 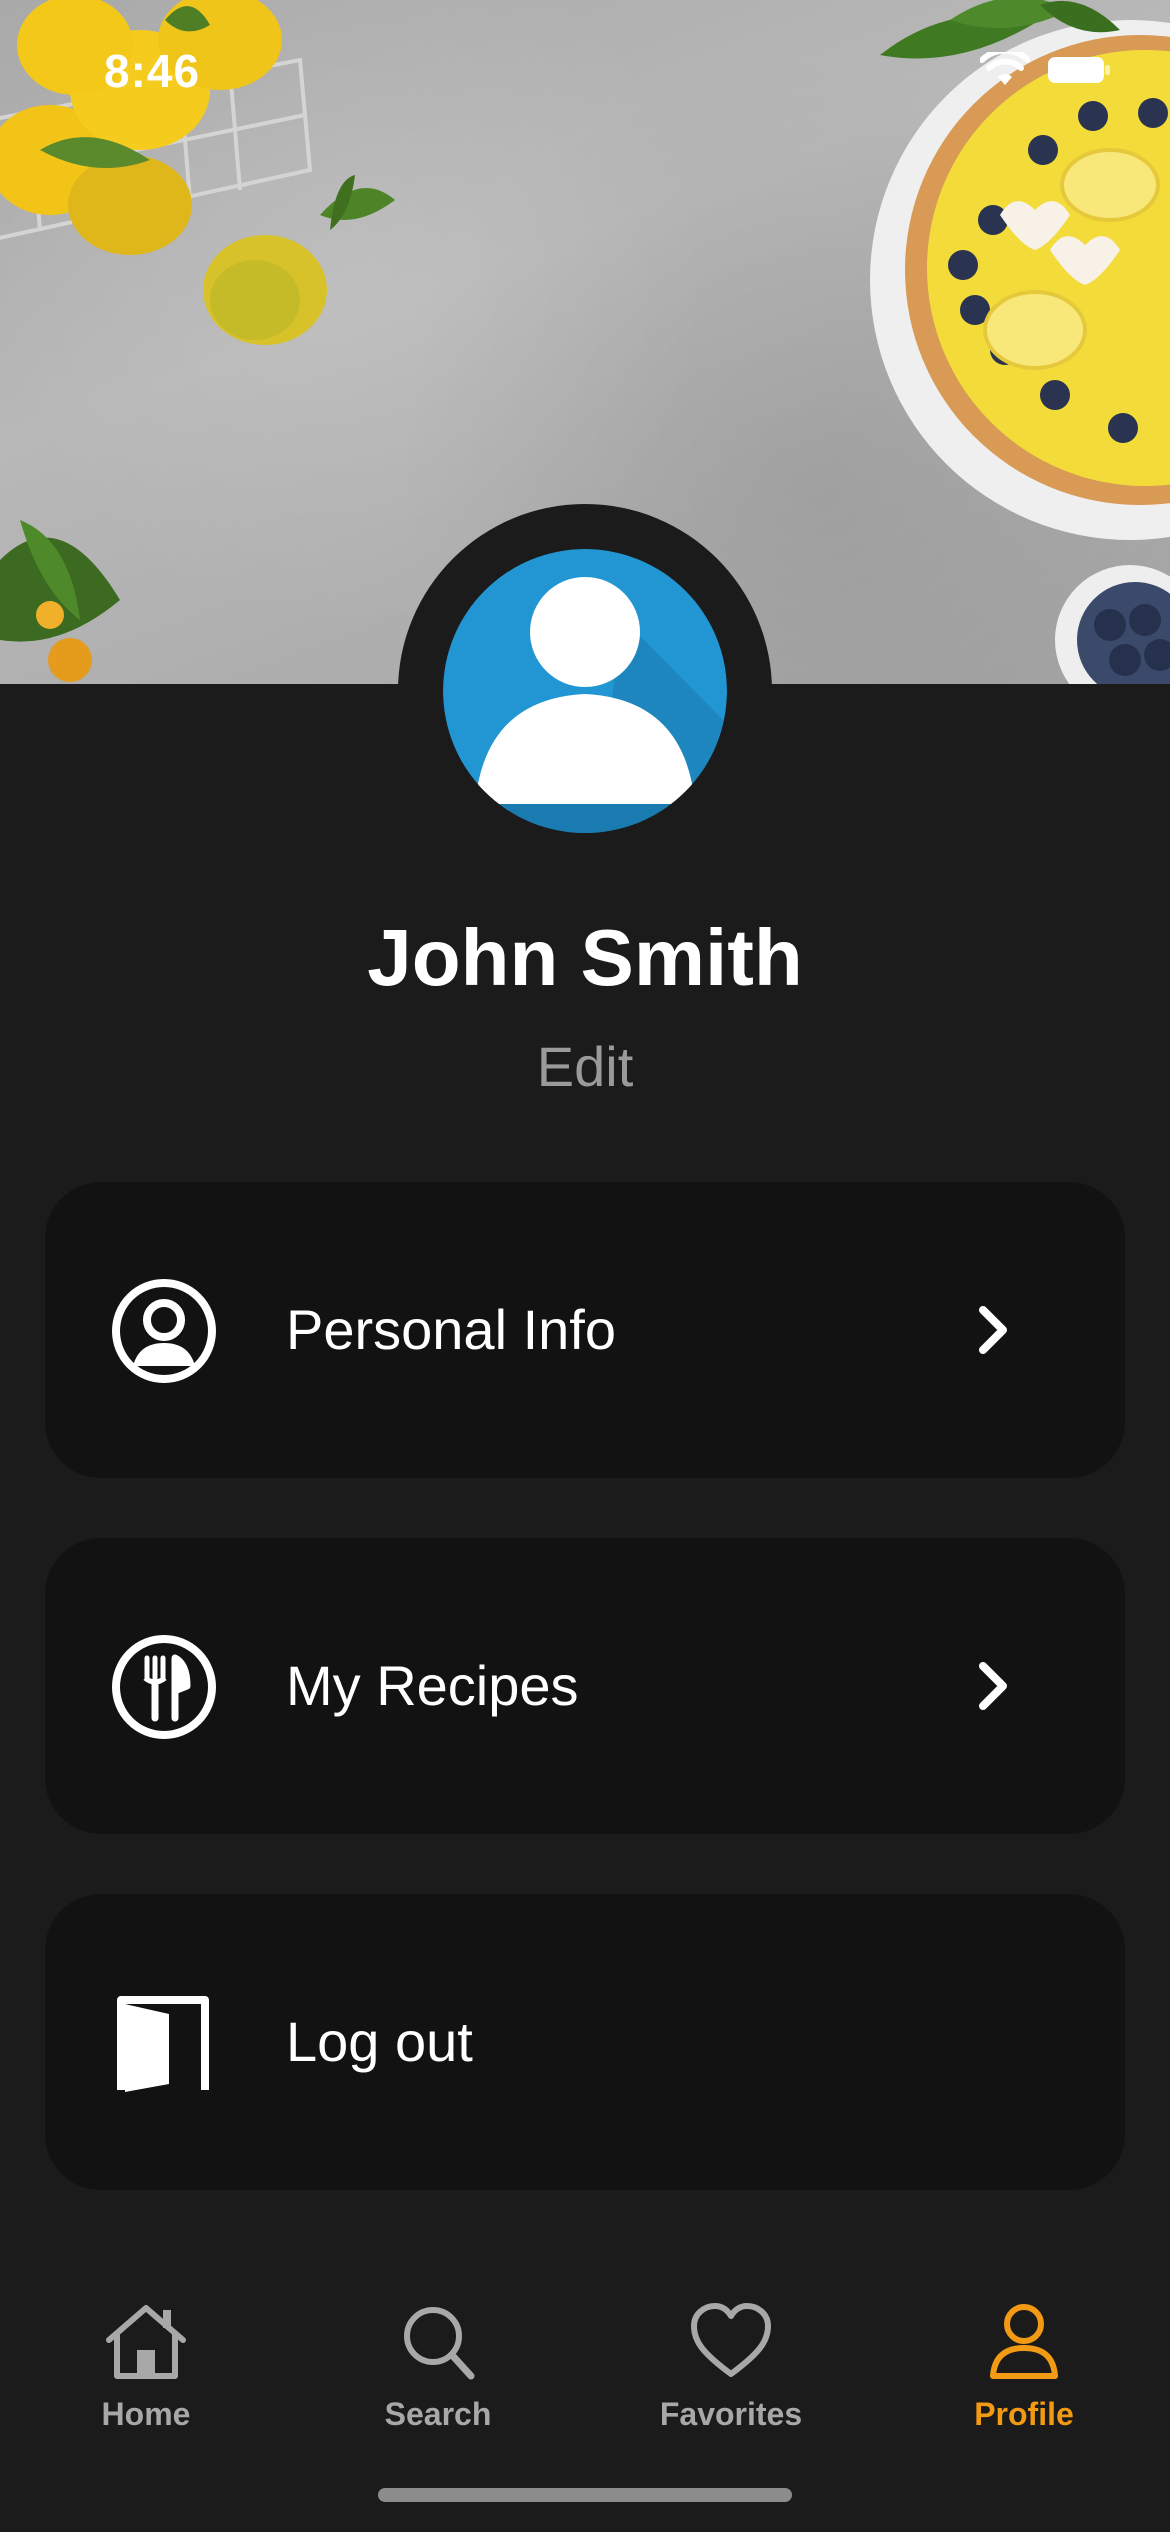 I want to click on menu-item-my-recipes: My Recipes, so click(x=585, y=1686).